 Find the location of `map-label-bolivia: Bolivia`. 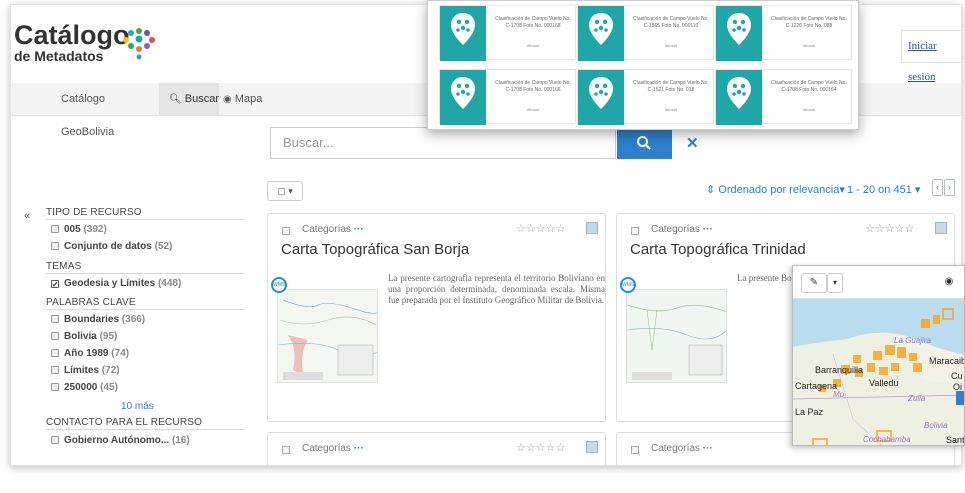

map-label-bolivia: Bolivia is located at coordinates (936, 425).